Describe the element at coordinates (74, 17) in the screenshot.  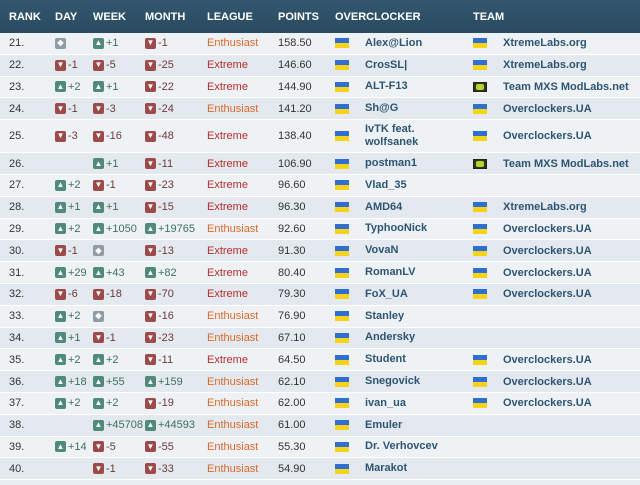
I see `header-day: DAY` at that location.